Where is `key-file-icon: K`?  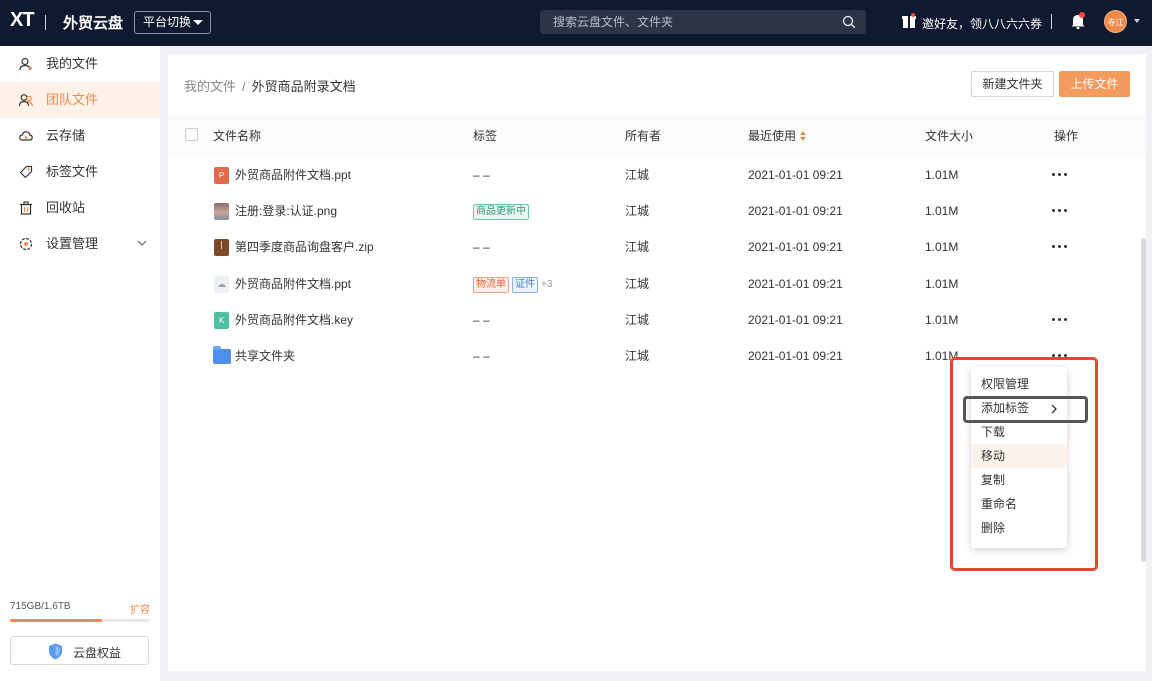
key-file-icon: K is located at coordinates (221, 320).